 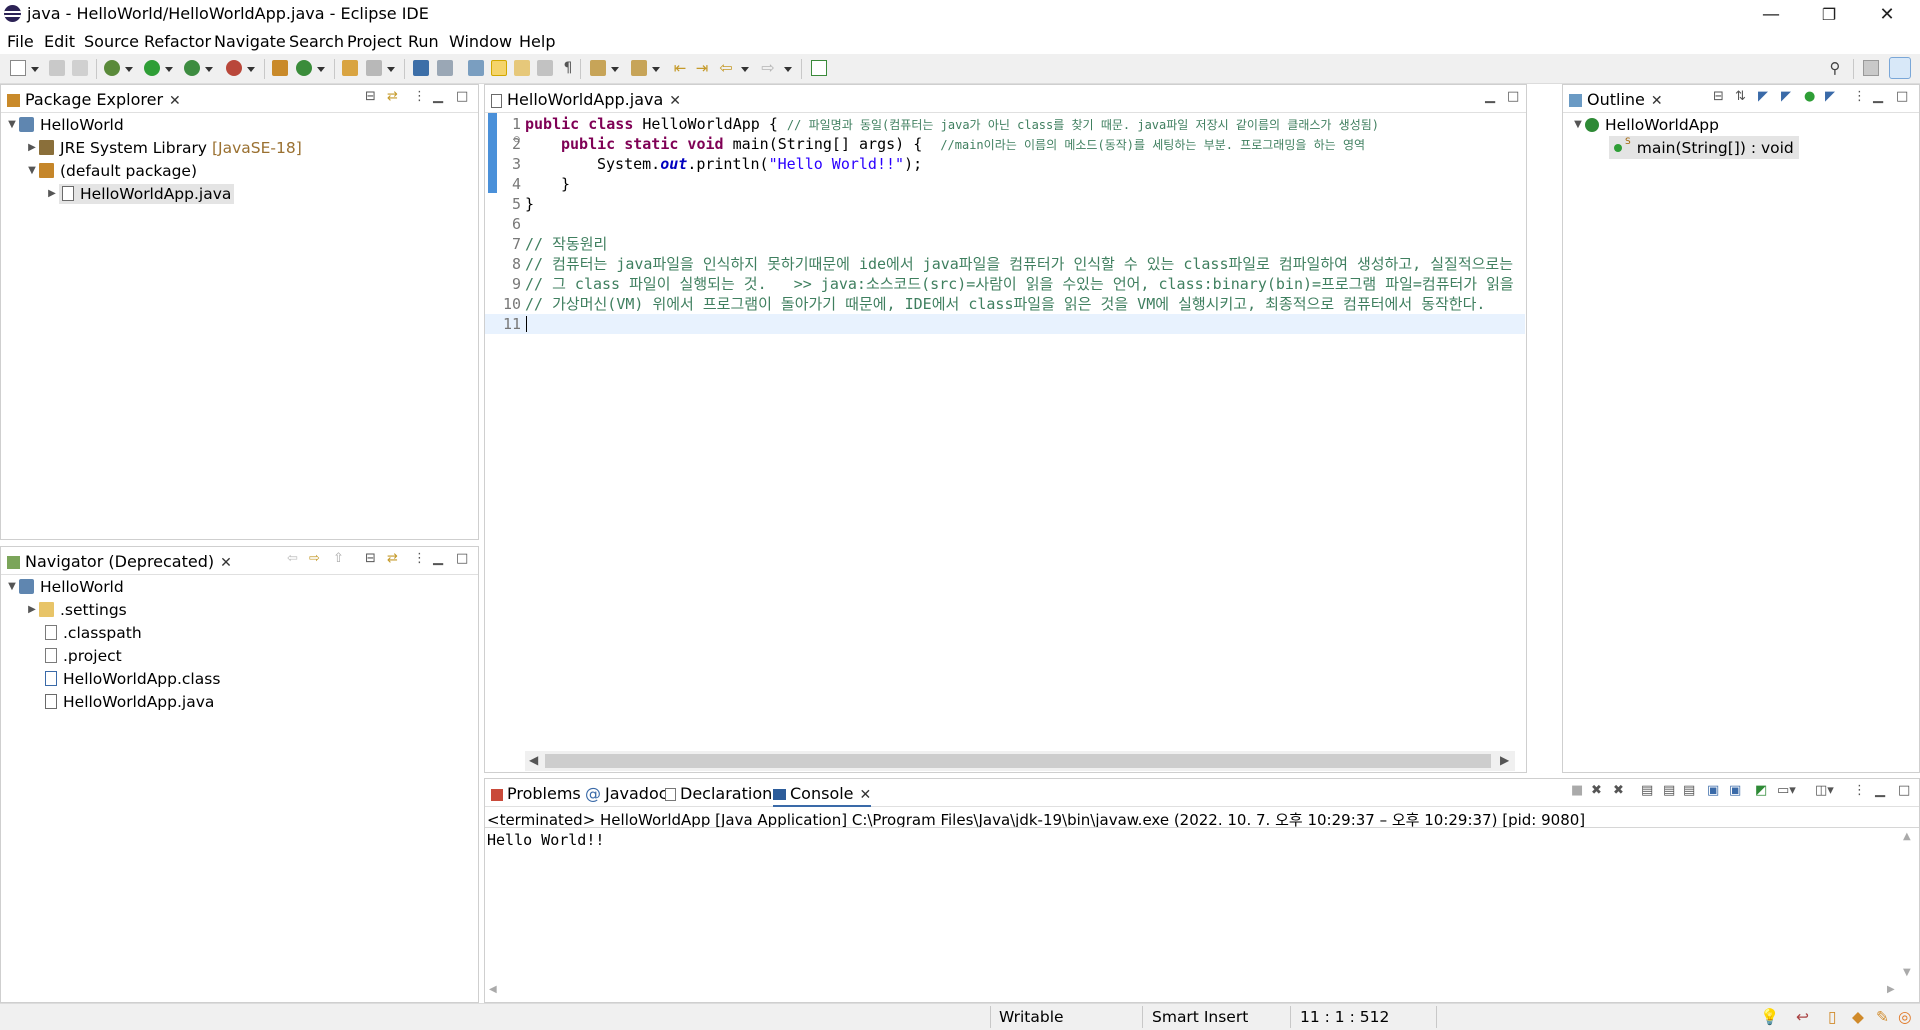 What do you see at coordinates (209, 69) in the screenshot?
I see `coverage-dropdown-icon` at bounding box center [209, 69].